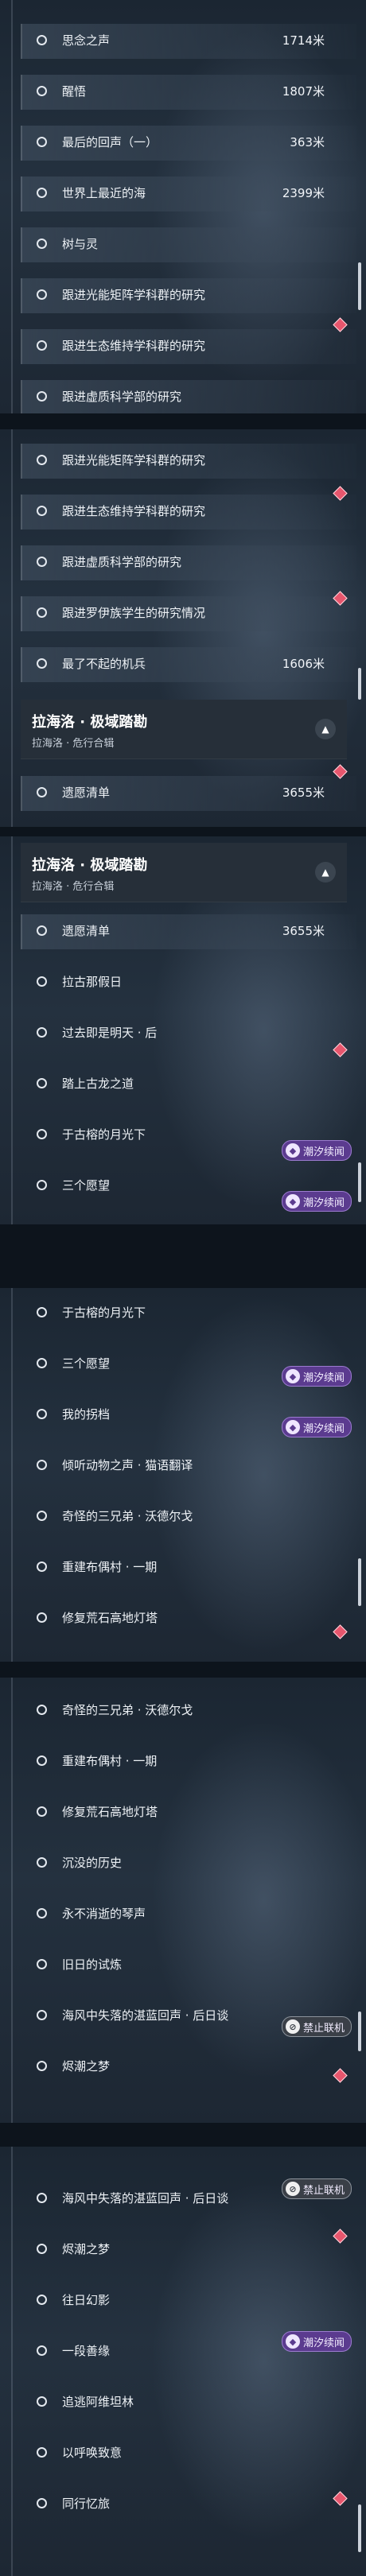 The image size is (366, 2576). I want to click on quest-title: 世界上最近的海, so click(104, 193).